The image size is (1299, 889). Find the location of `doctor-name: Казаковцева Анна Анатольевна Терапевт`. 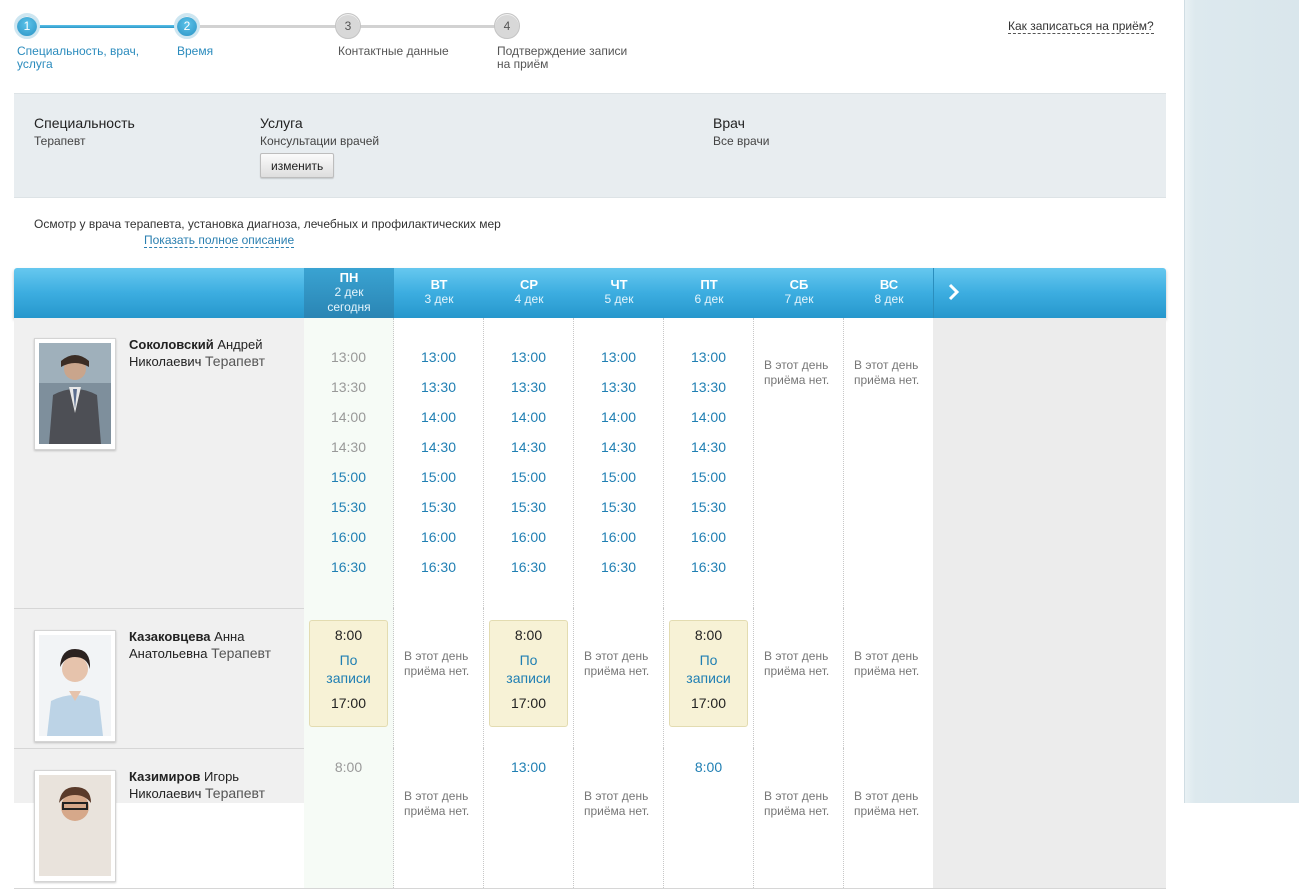

doctor-name: Казаковцева Анна Анатольевна Терапевт is located at coordinates (209, 645).